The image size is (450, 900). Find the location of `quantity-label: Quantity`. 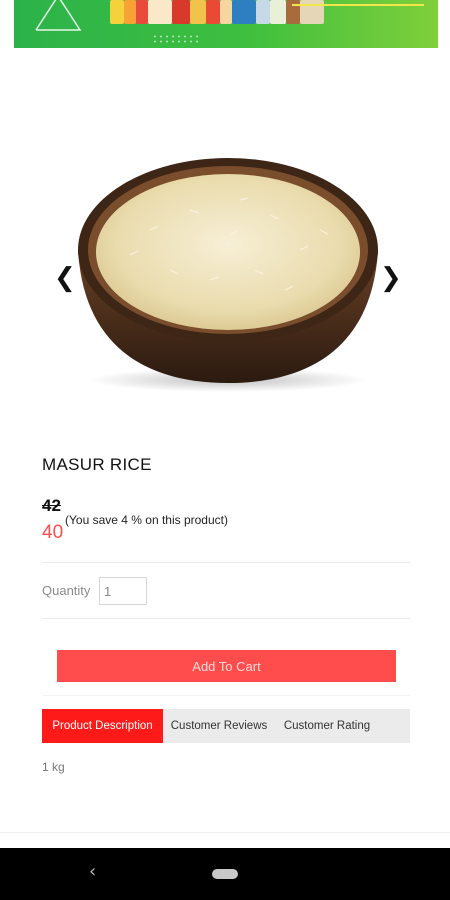

quantity-label: Quantity is located at coordinates (66, 590).